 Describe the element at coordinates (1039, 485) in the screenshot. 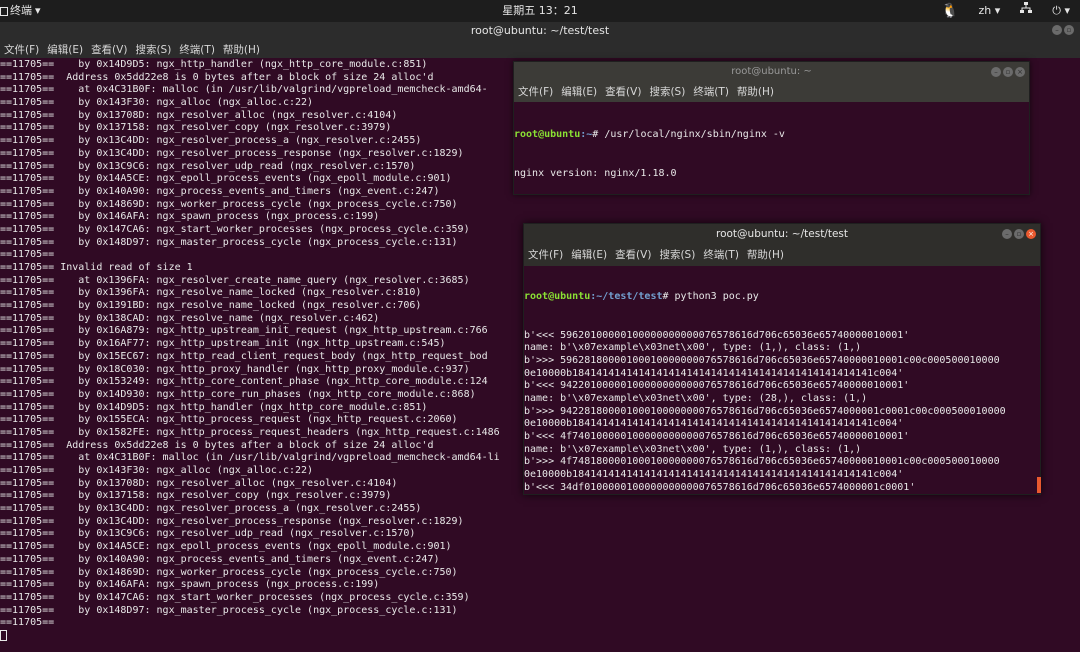

I see `scrollbar-thumb` at that location.